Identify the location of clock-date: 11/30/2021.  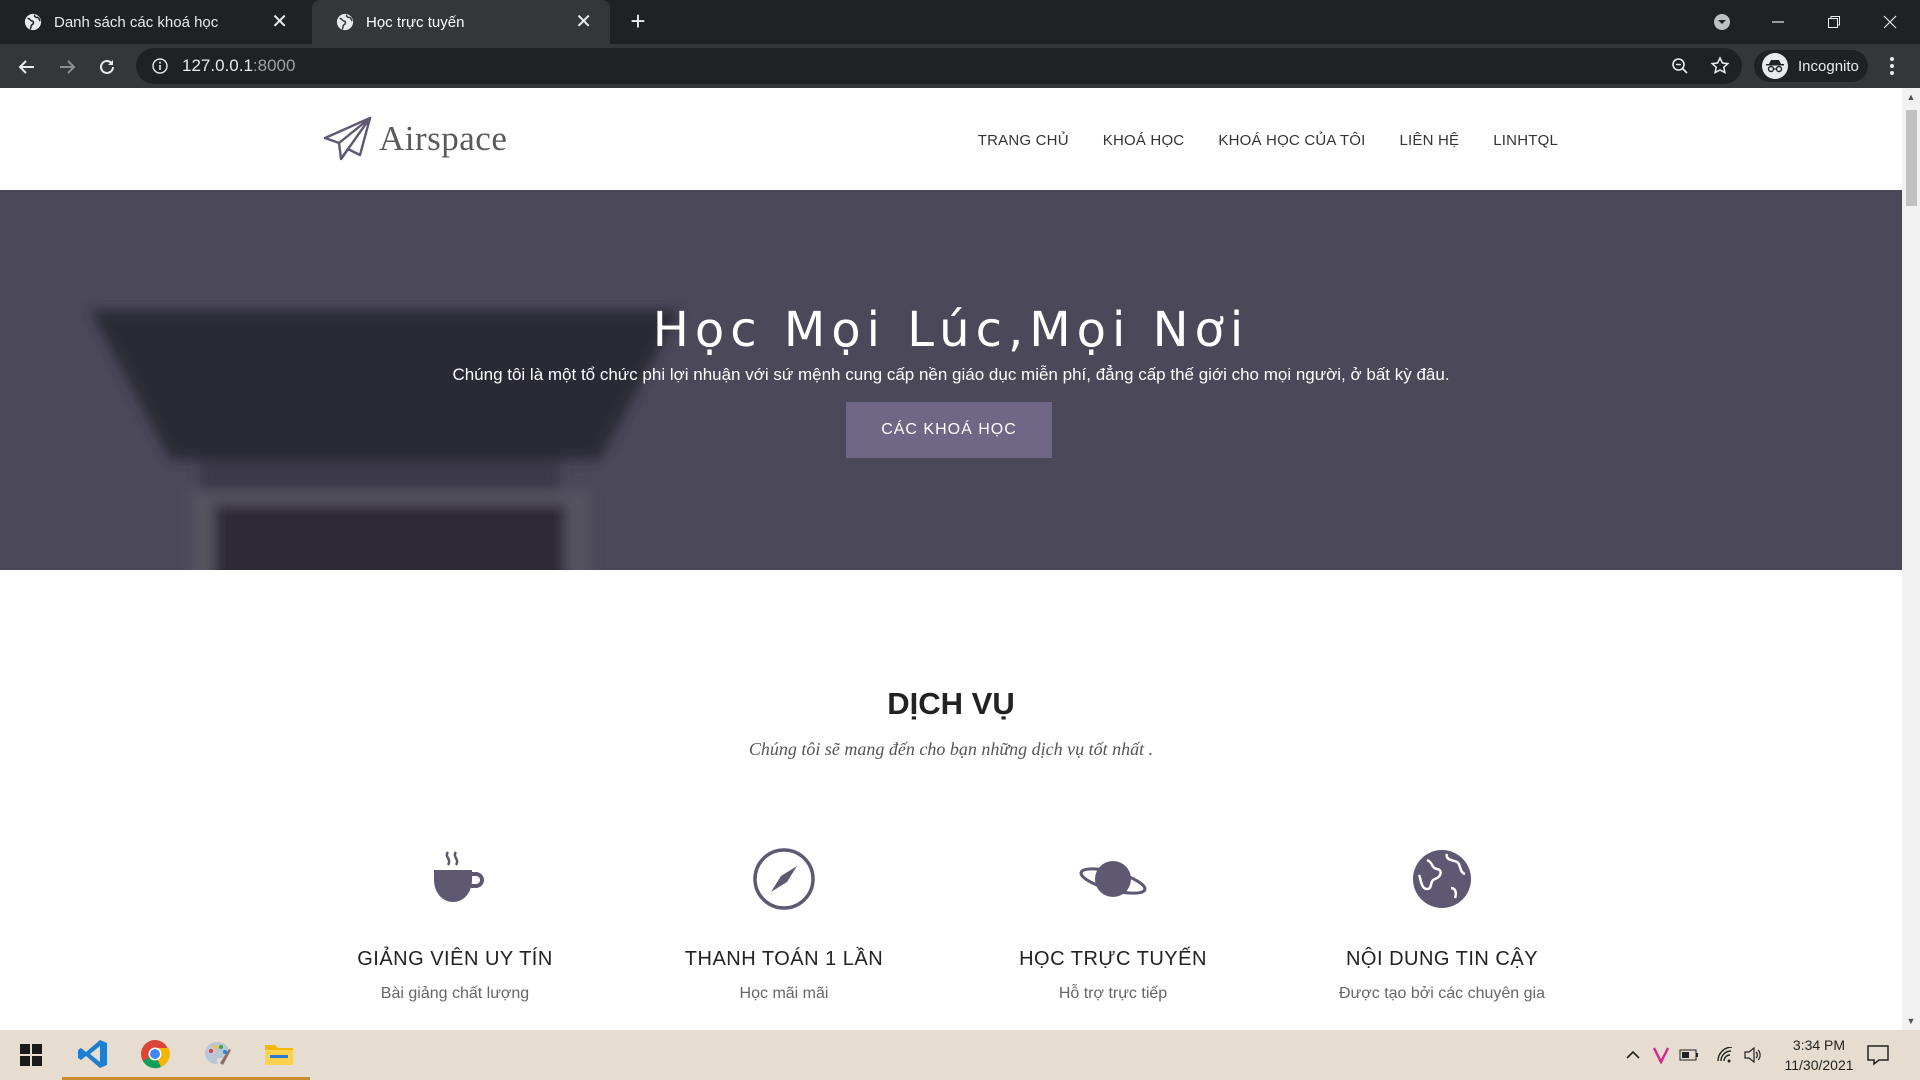
(1819, 1065).